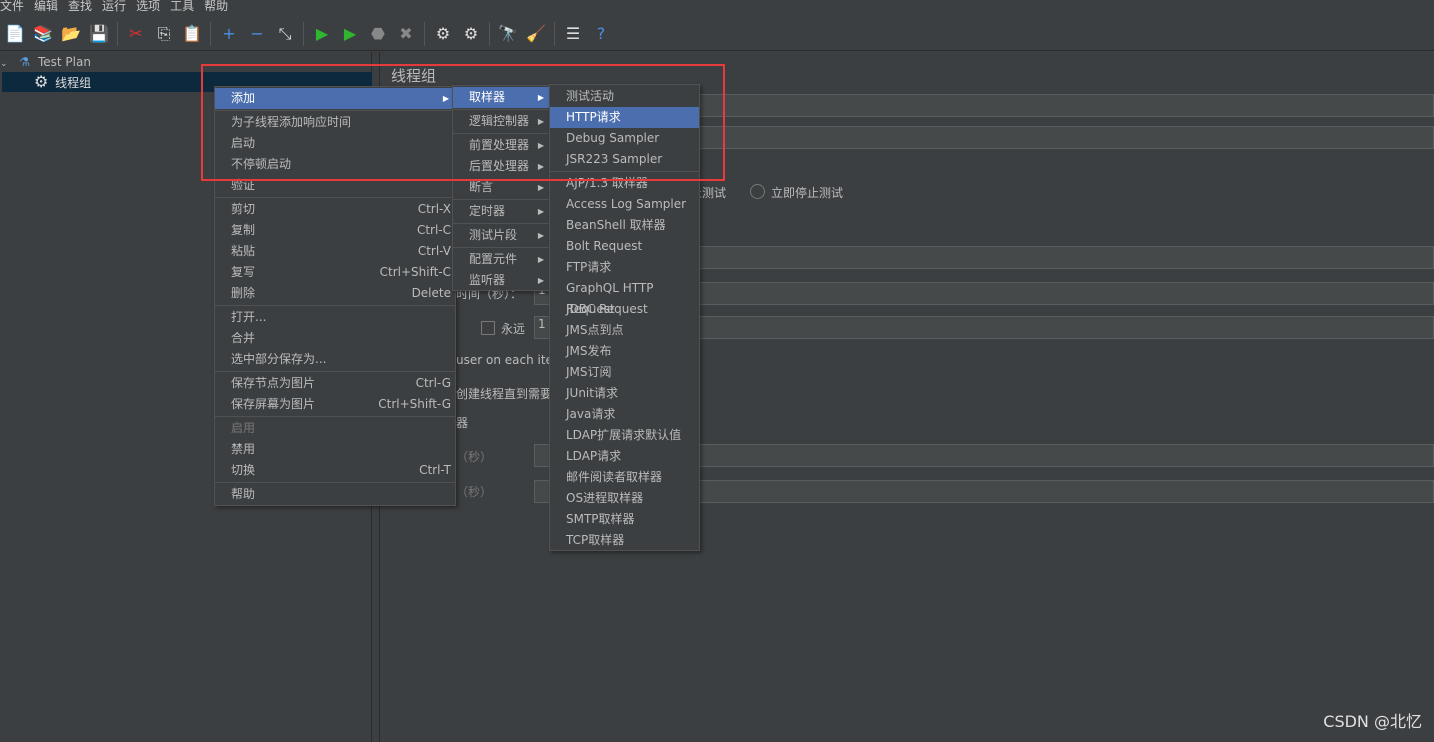 The image size is (1434, 742). What do you see at coordinates (624, 372) in the screenshot?
I see `menu-item: JMS订阅` at bounding box center [624, 372].